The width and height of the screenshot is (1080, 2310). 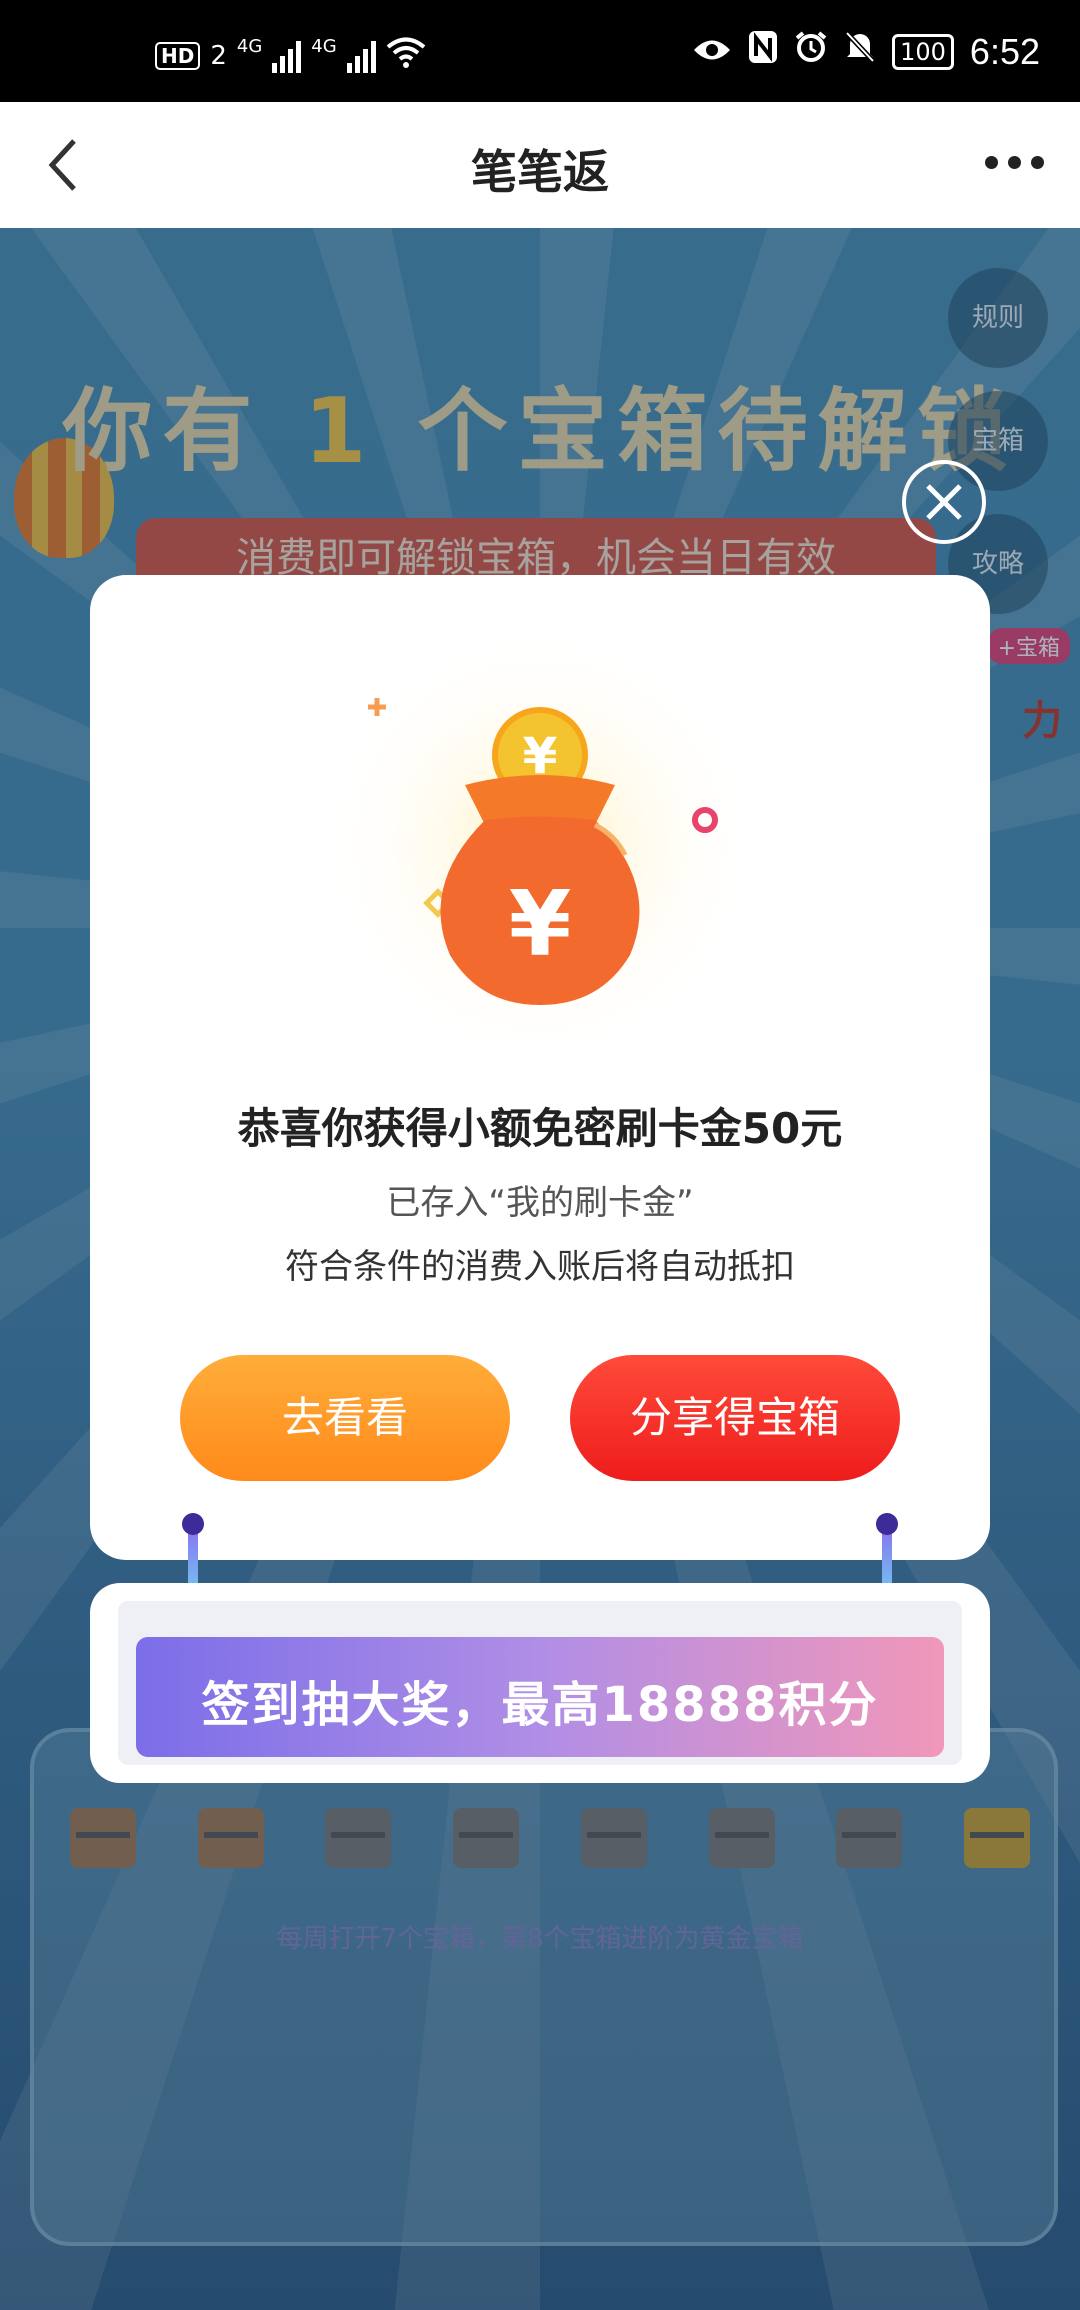 What do you see at coordinates (540, 1128) in the screenshot?
I see `reward-headline: 恭喜你获得小额免密刷卡金50元` at bounding box center [540, 1128].